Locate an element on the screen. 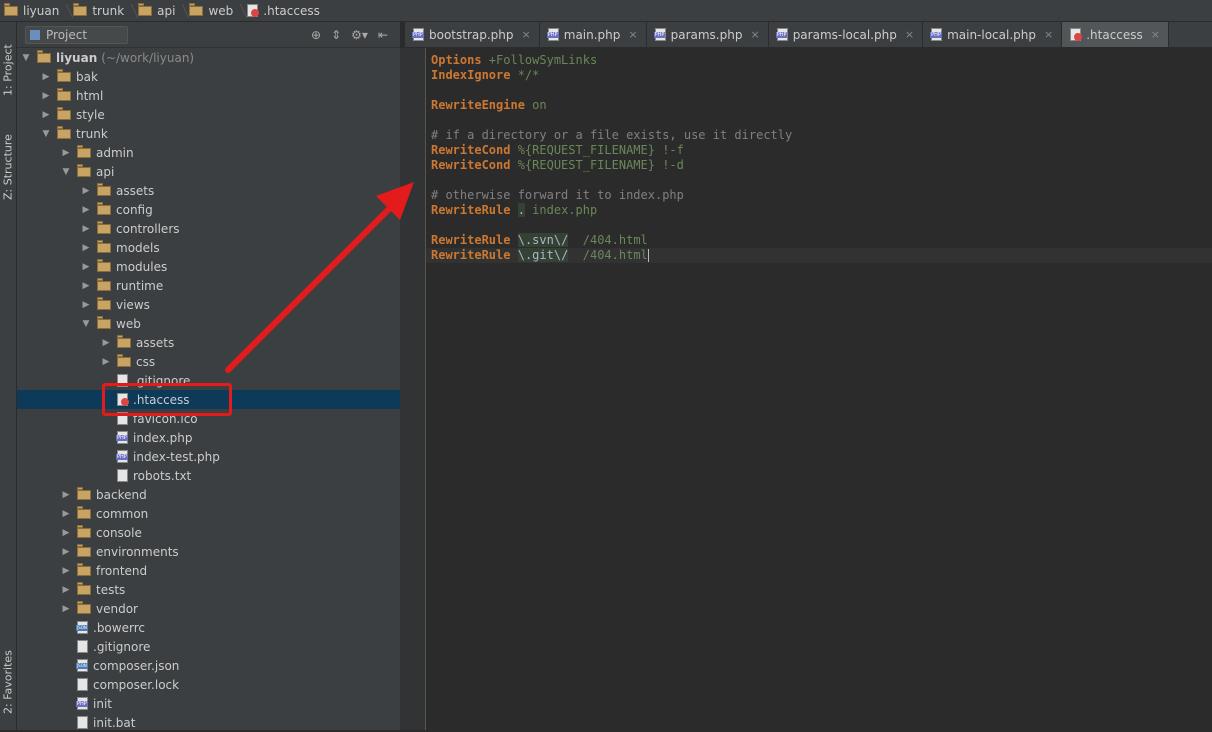 Image resolution: width=1212 pixels, height=732 pixels. tree-folder: ▶ modules is located at coordinates (208, 266).